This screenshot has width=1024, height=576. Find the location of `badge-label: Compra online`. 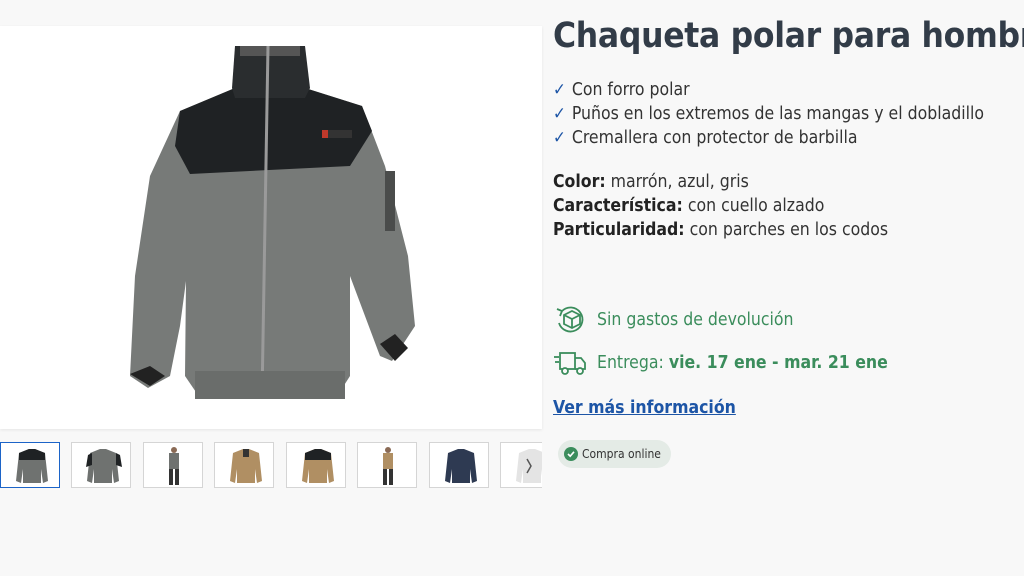

badge-label: Compra online is located at coordinates (621, 454).